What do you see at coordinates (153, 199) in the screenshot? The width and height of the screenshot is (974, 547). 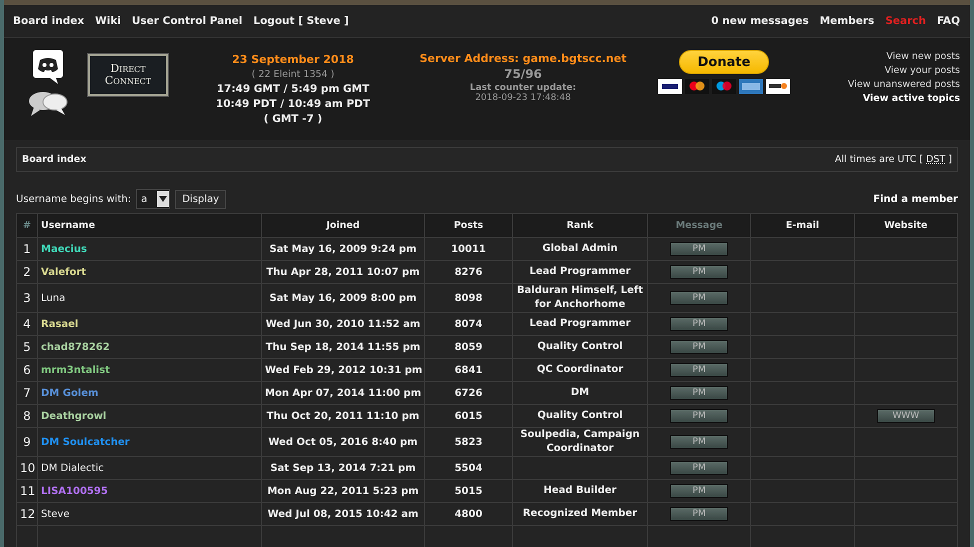 I see `letter-dropdown: a` at bounding box center [153, 199].